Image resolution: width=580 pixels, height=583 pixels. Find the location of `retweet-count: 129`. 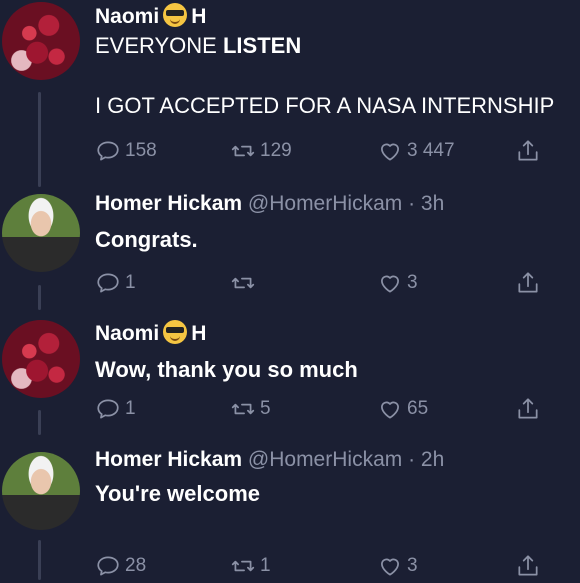

retweet-count: 129 is located at coordinates (276, 150).